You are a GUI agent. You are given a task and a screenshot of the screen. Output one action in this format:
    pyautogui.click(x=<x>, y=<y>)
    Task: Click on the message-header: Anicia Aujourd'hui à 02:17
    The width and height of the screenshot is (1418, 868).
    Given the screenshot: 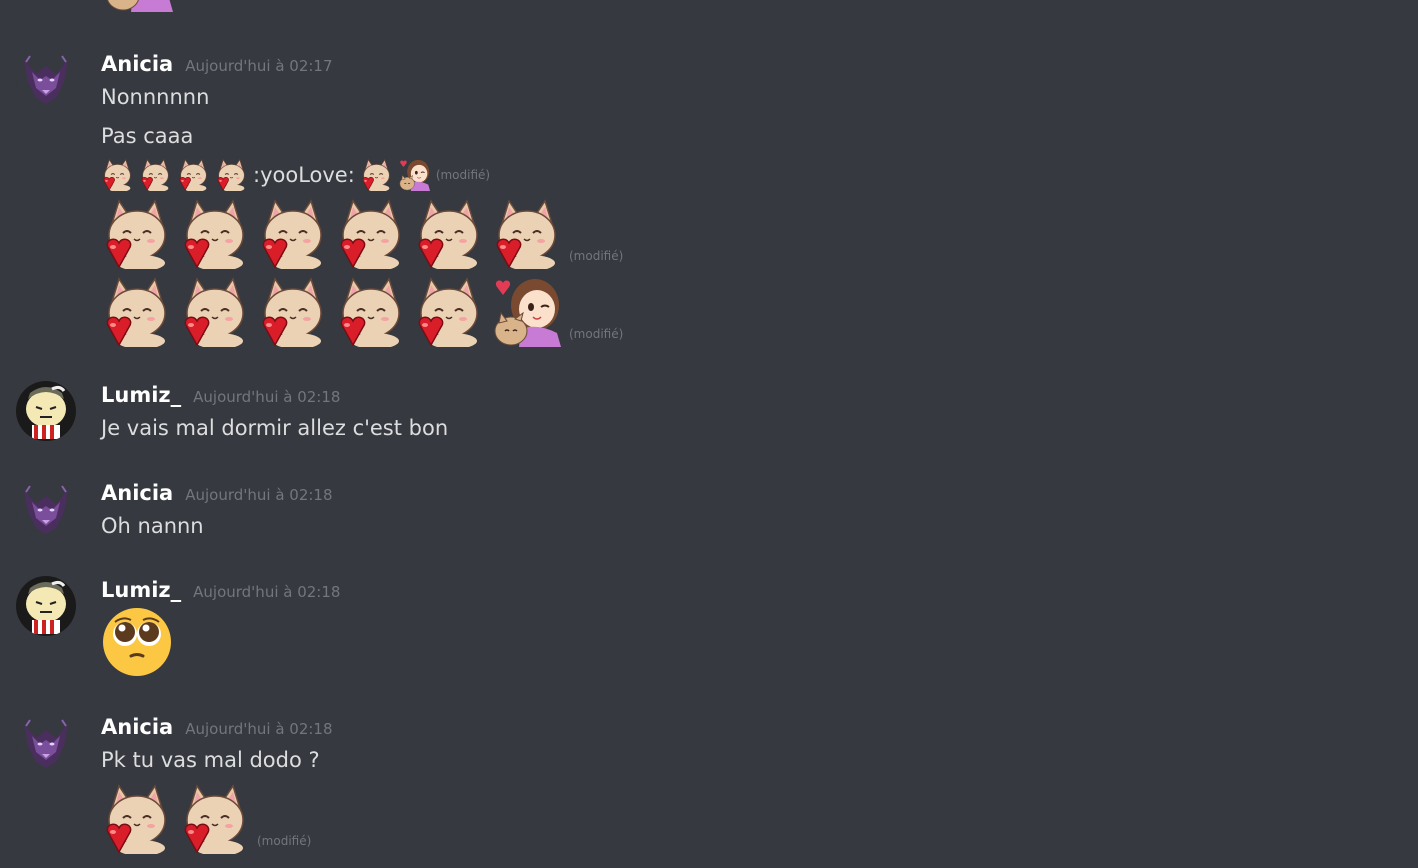 What is the action you would take?
    pyautogui.click(x=217, y=65)
    